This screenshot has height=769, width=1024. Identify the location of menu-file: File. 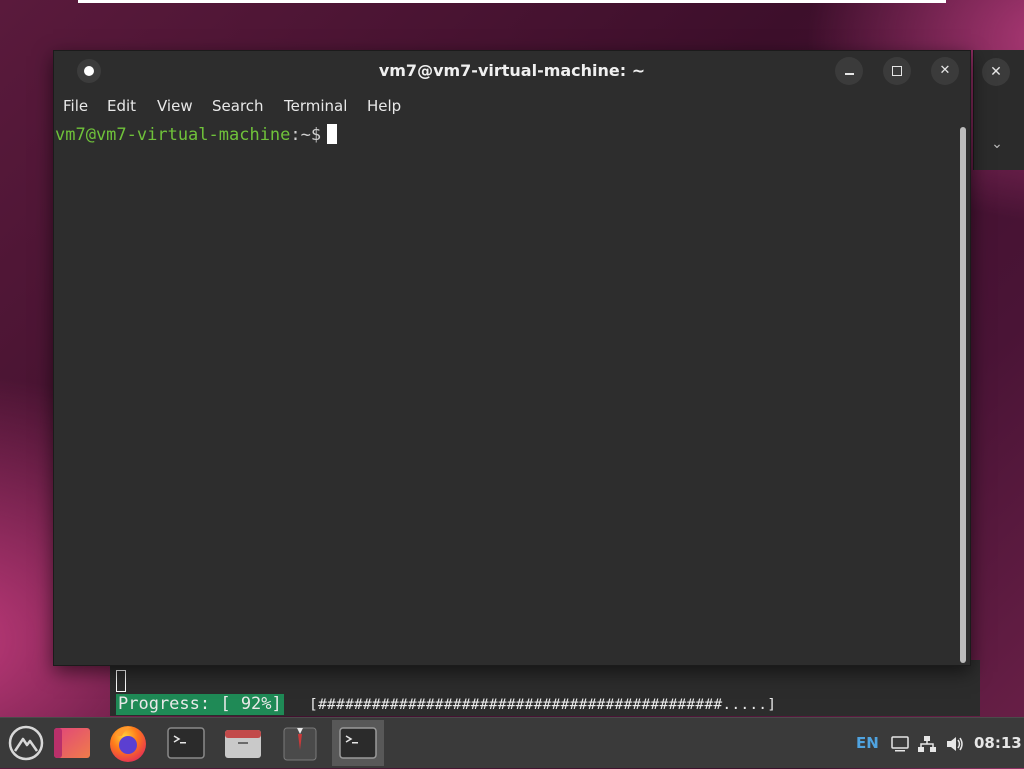
(75, 106).